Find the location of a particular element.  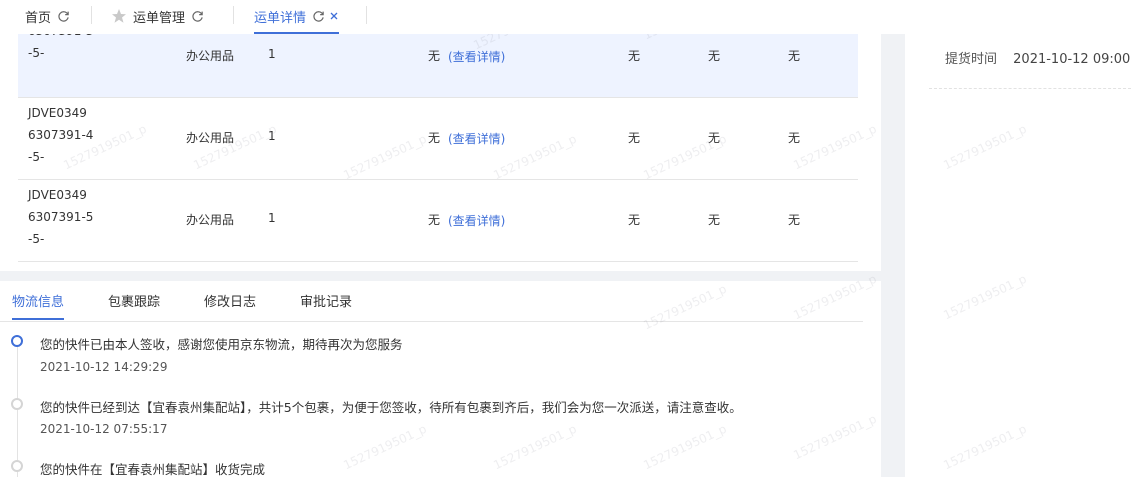

waybill-code: JDVE0349 6307391-5 -5- is located at coordinates (60, 217).